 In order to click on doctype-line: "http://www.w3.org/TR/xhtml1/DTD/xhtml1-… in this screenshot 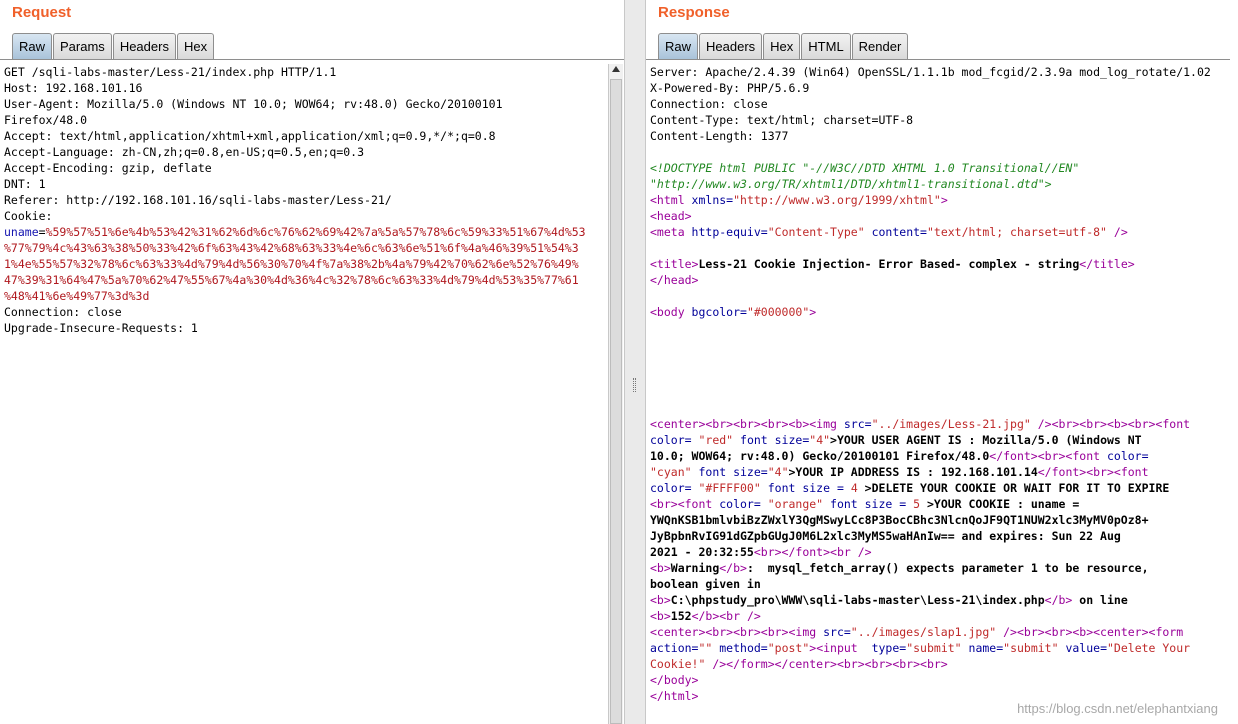, I will do `click(851, 184)`.